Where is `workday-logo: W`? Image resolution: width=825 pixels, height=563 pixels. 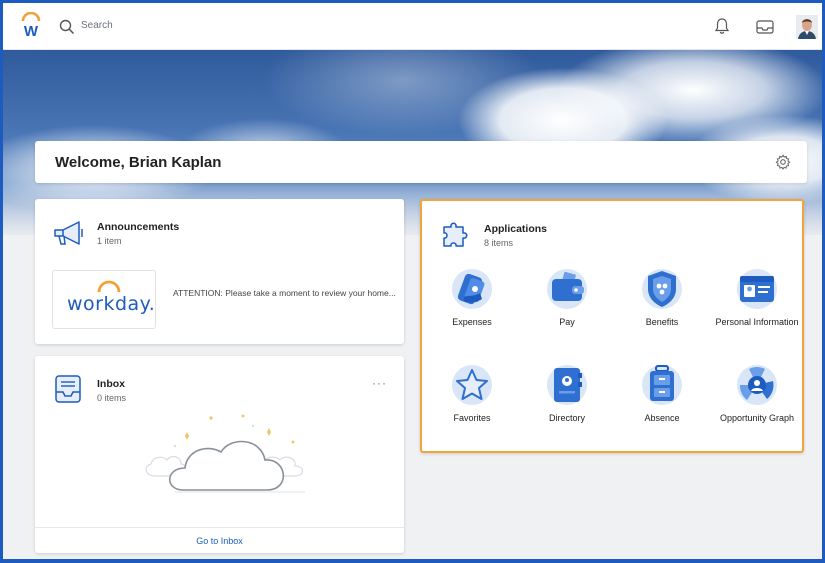 workday-logo: W is located at coordinates (31, 26).